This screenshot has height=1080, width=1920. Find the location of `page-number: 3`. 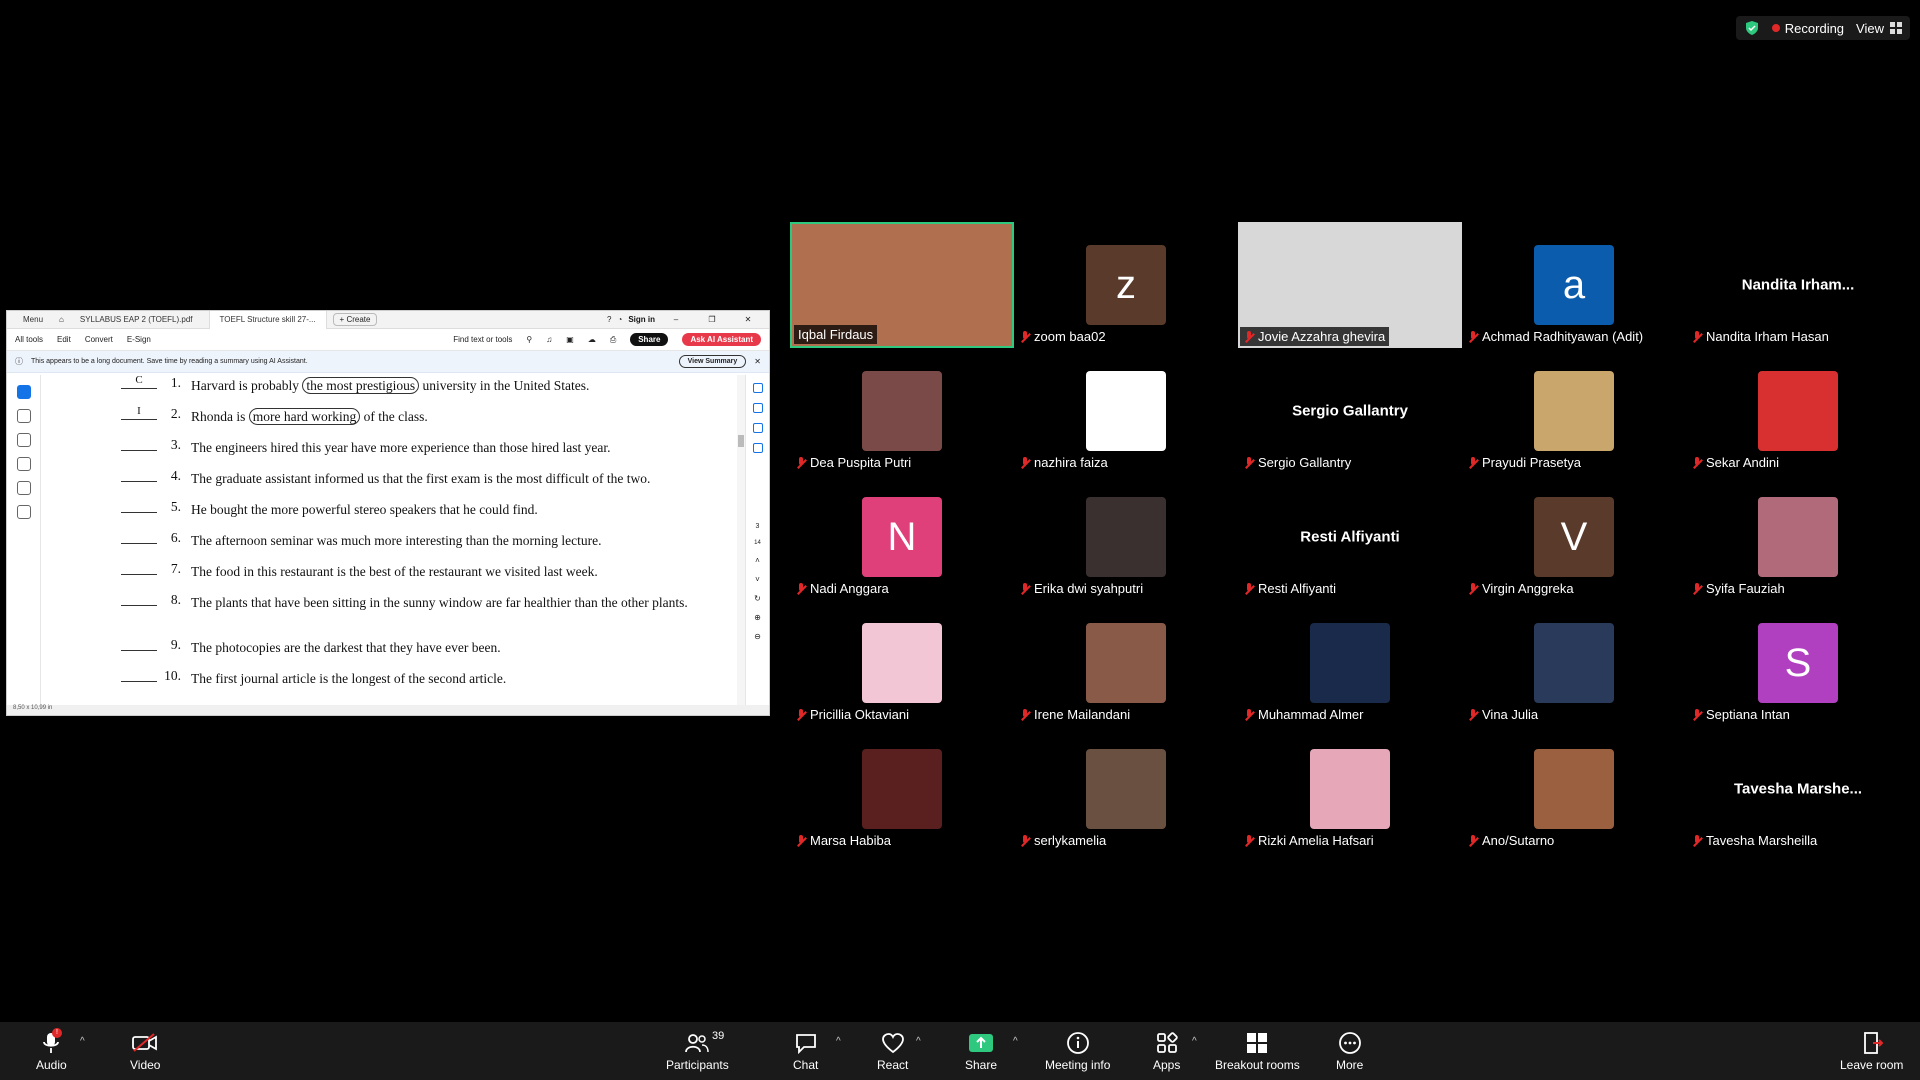

page-number: 3 is located at coordinates (757, 526).